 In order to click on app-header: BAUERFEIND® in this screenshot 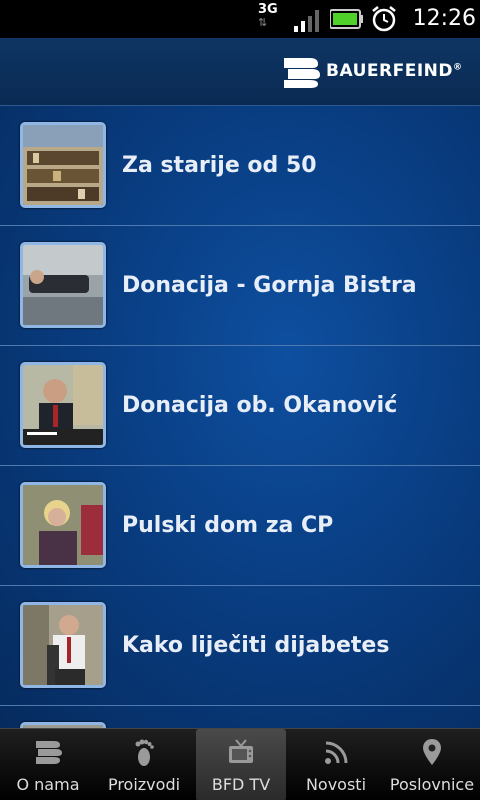, I will do `click(240, 72)`.